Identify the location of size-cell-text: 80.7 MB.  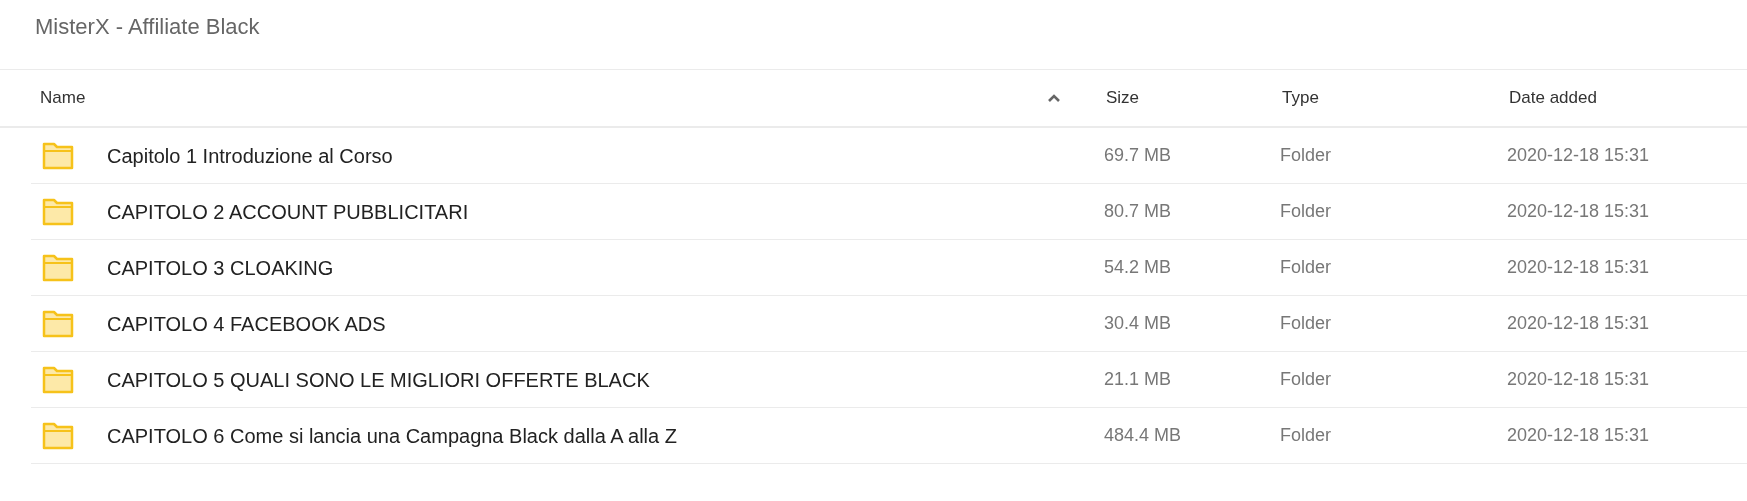
(1138, 211).